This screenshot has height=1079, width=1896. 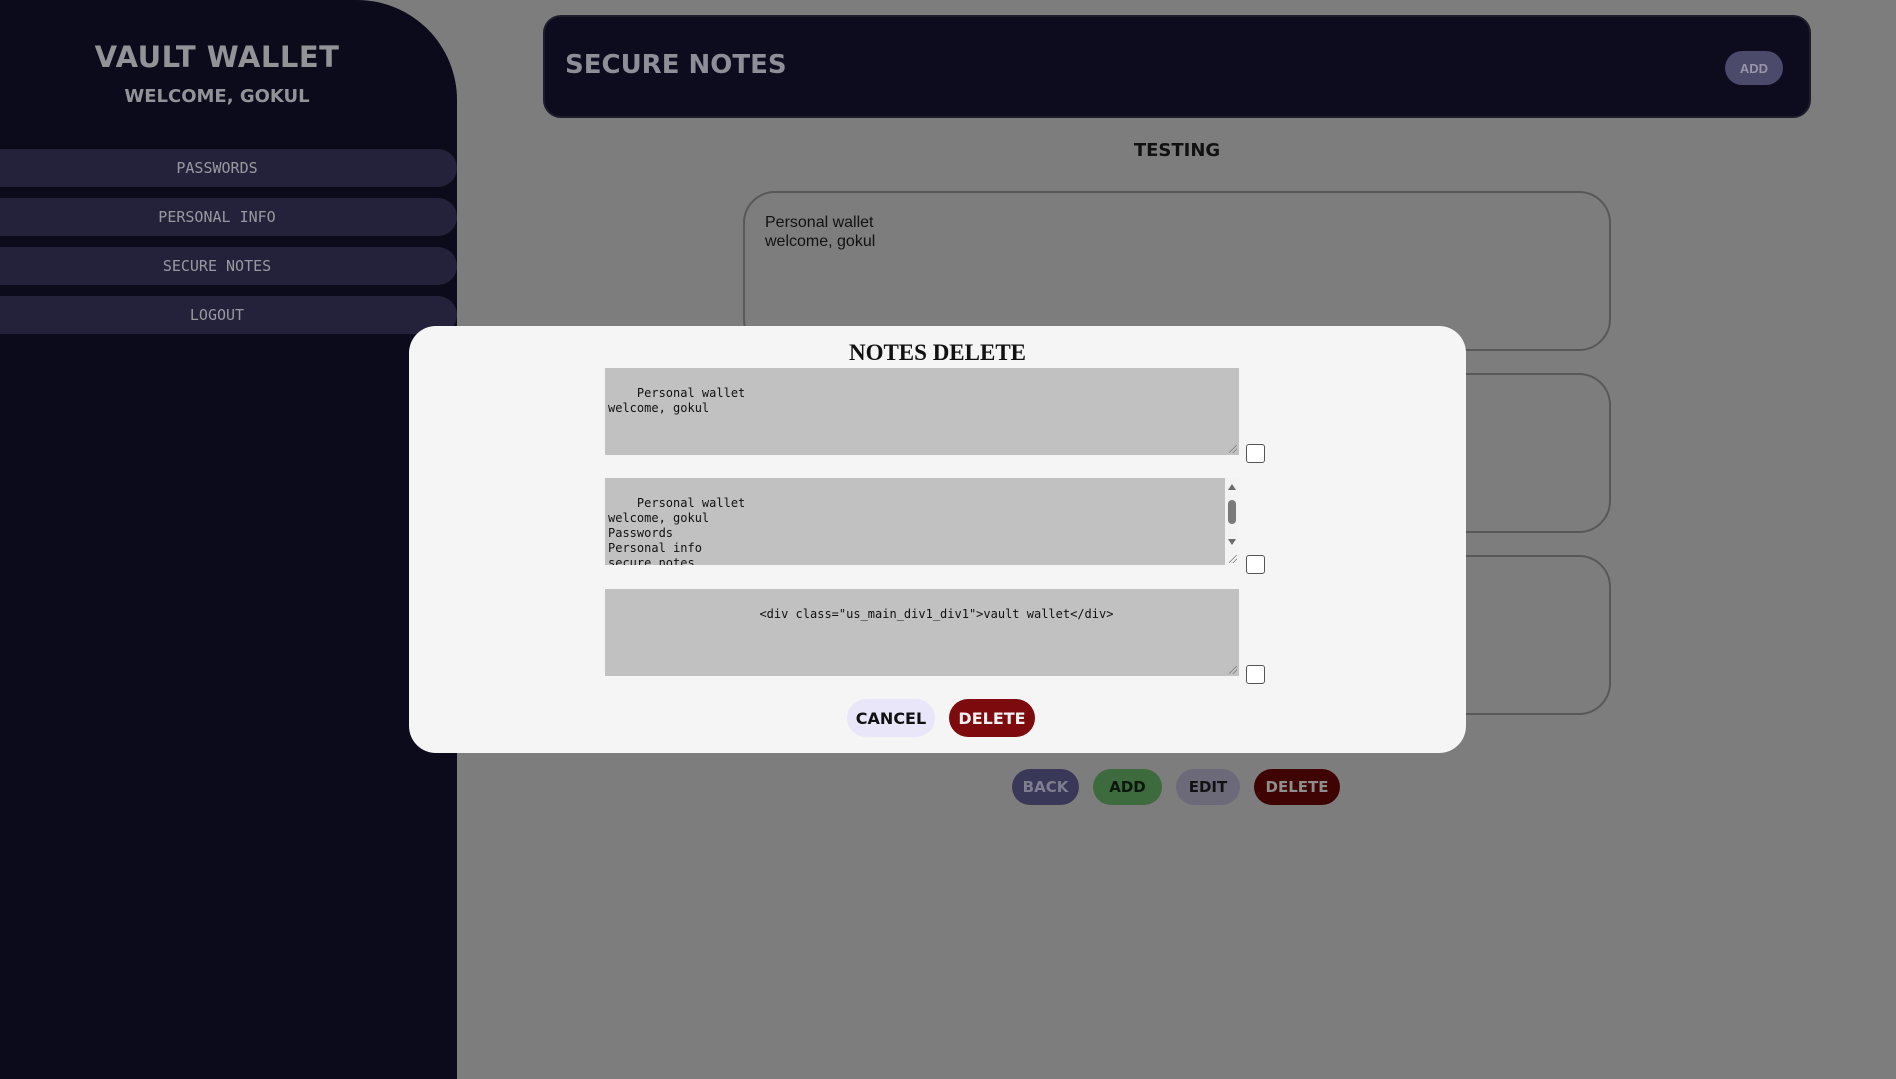 What do you see at coordinates (1754, 68) in the screenshot?
I see `header-add-button: ADD` at bounding box center [1754, 68].